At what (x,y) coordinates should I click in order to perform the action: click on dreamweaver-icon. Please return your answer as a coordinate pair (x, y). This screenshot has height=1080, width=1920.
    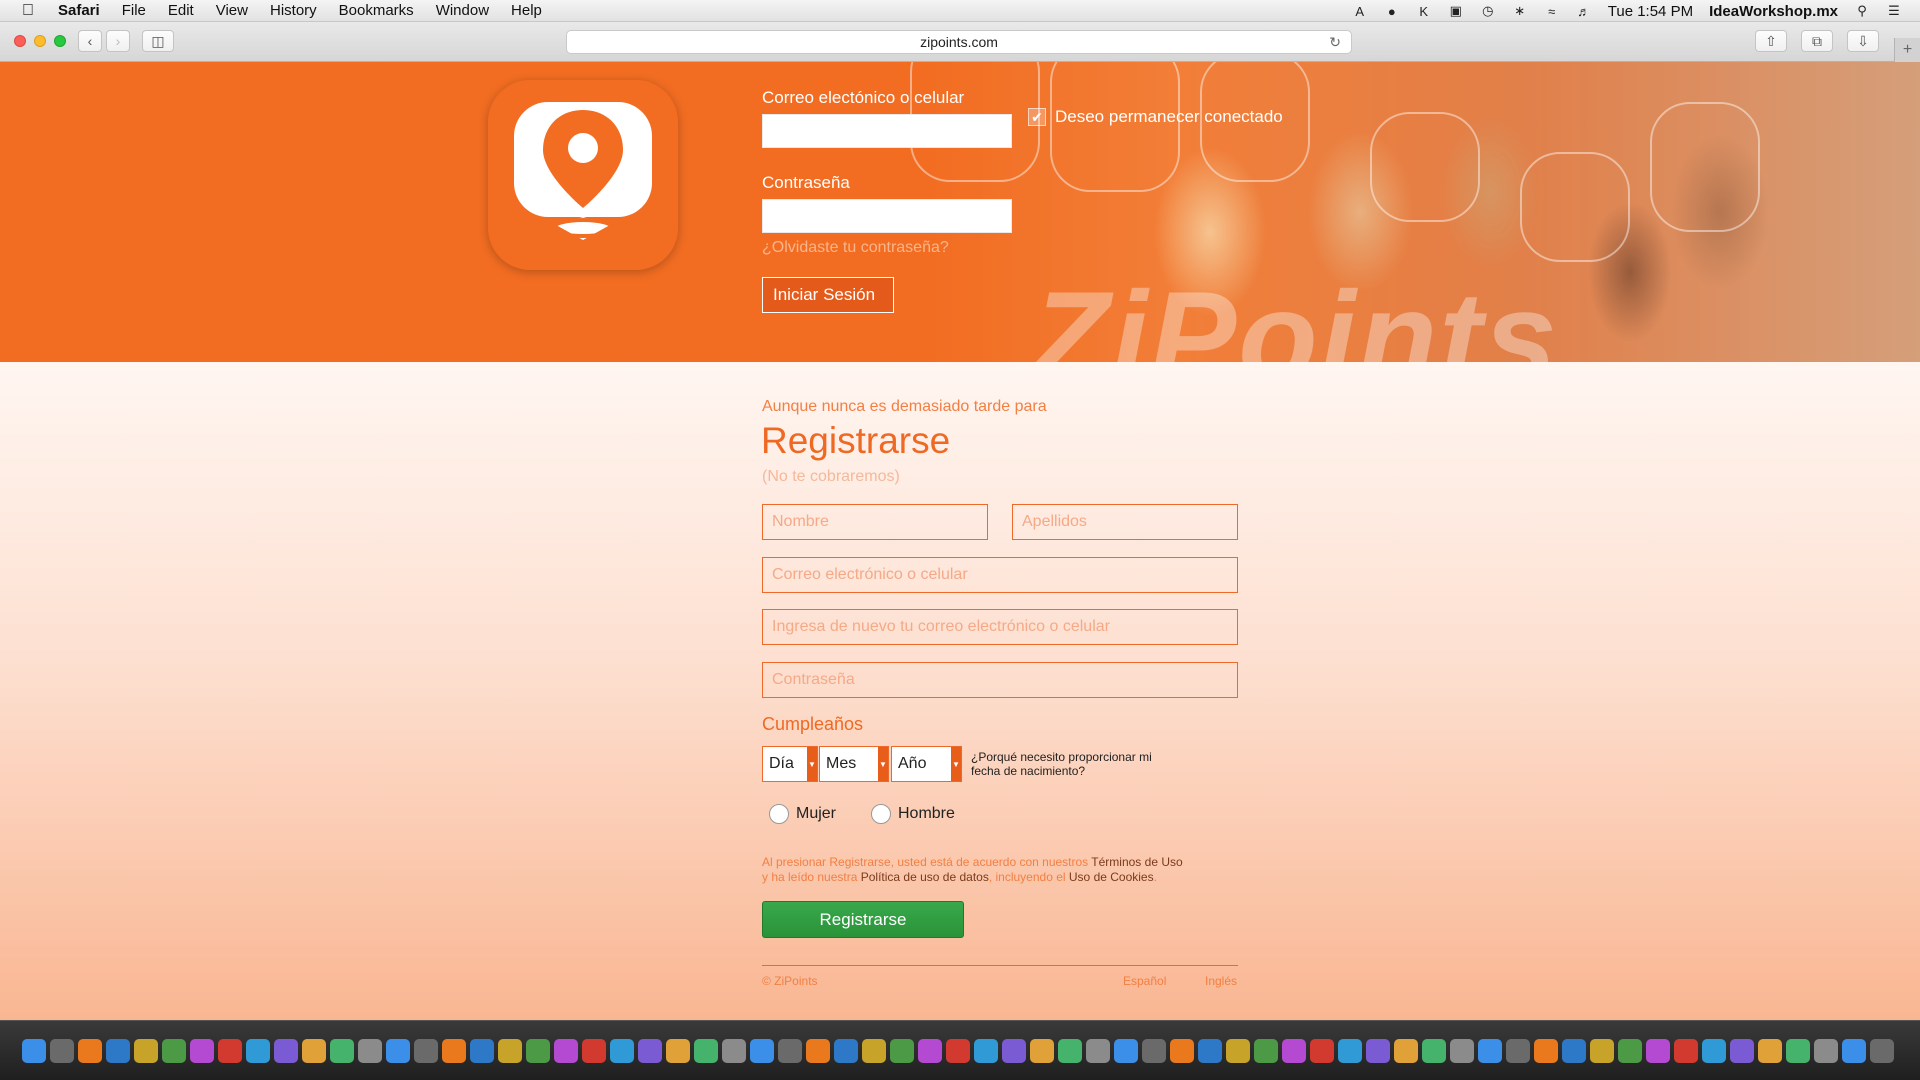
    Looking at the image, I should click on (174, 1050).